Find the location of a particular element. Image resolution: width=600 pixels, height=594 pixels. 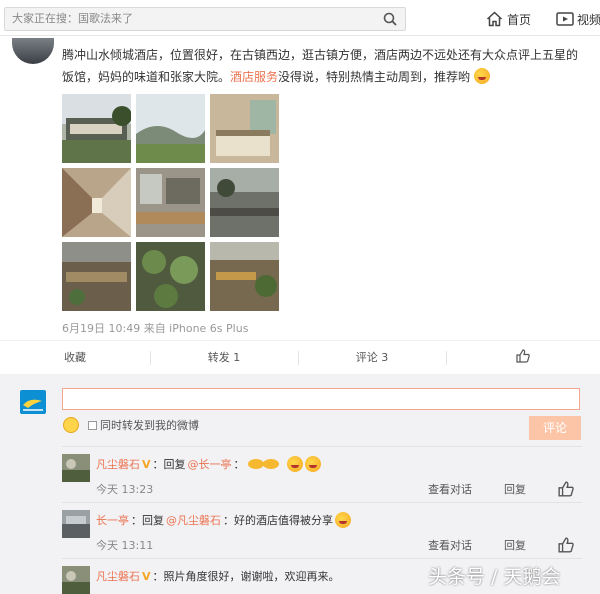

comment-mention: @长一亭 is located at coordinates (210, 464).